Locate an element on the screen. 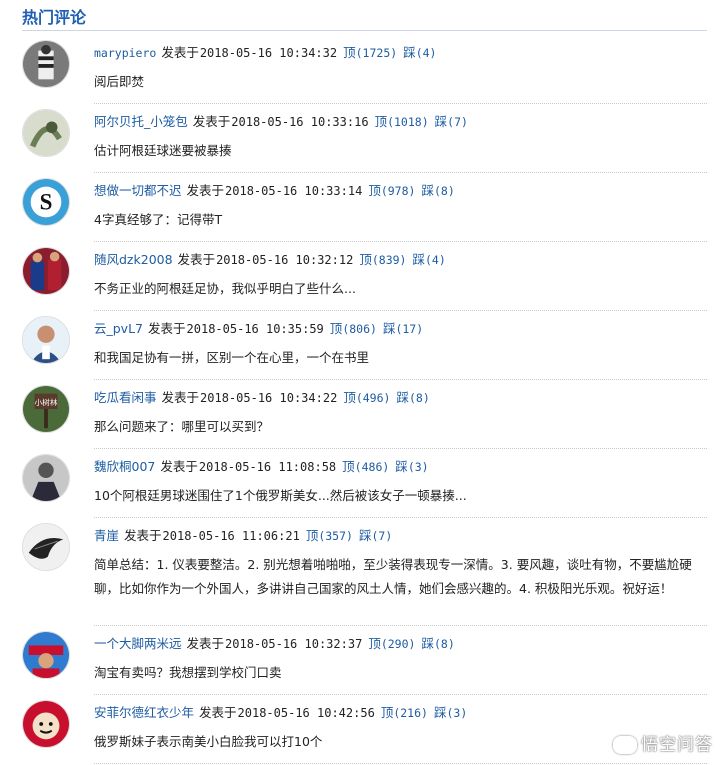 This screenshot has height=765, width=723. upvote-button: 顶(486) is located at coordinates (365, 466).